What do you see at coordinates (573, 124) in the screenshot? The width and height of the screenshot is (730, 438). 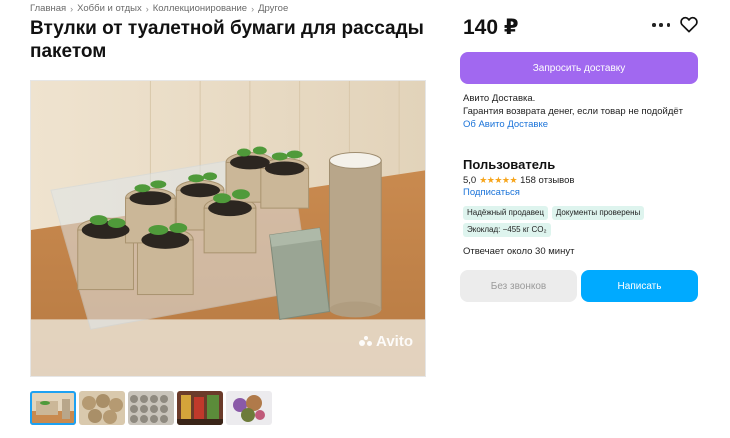 I see `about-delivery-link: Об Авито Доставке` at bounding box center [573, 124].